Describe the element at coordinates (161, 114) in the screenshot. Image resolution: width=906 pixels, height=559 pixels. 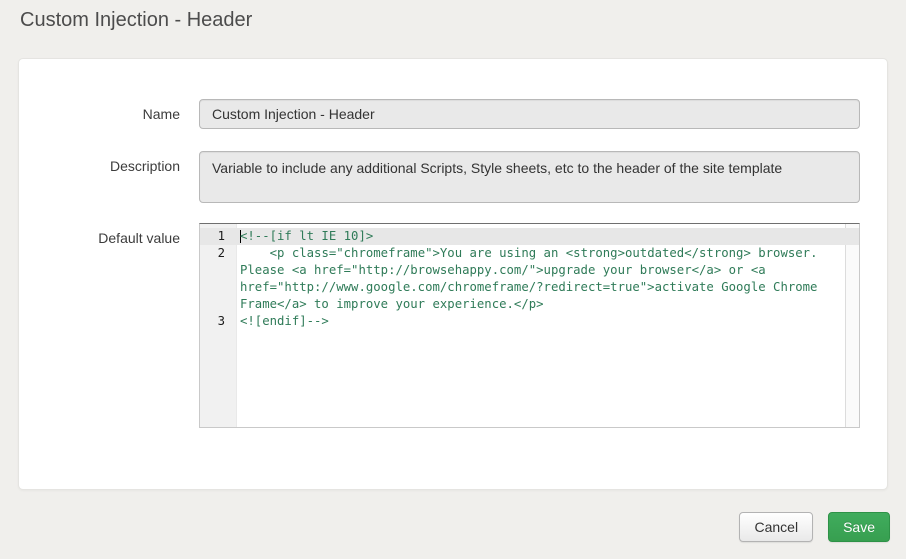
I see `name-label: Name` at that location.